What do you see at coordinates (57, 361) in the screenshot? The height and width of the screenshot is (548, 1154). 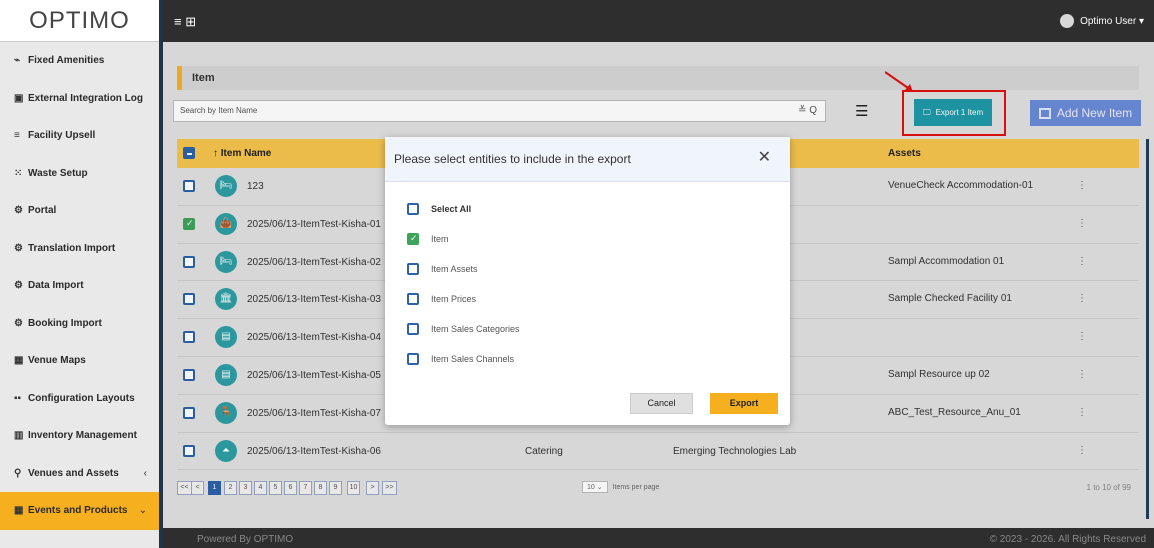 I see `sidebar-item-label: Venue Maps` at bounding box center [57, 361].